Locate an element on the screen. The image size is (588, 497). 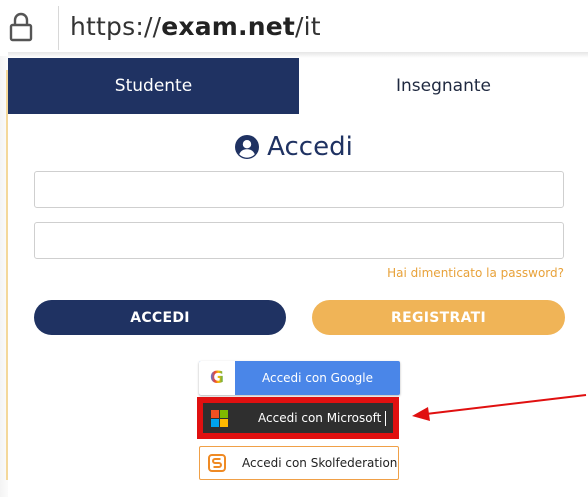
tab-insegnante: Insegnante is located at coordinates (443, 86).